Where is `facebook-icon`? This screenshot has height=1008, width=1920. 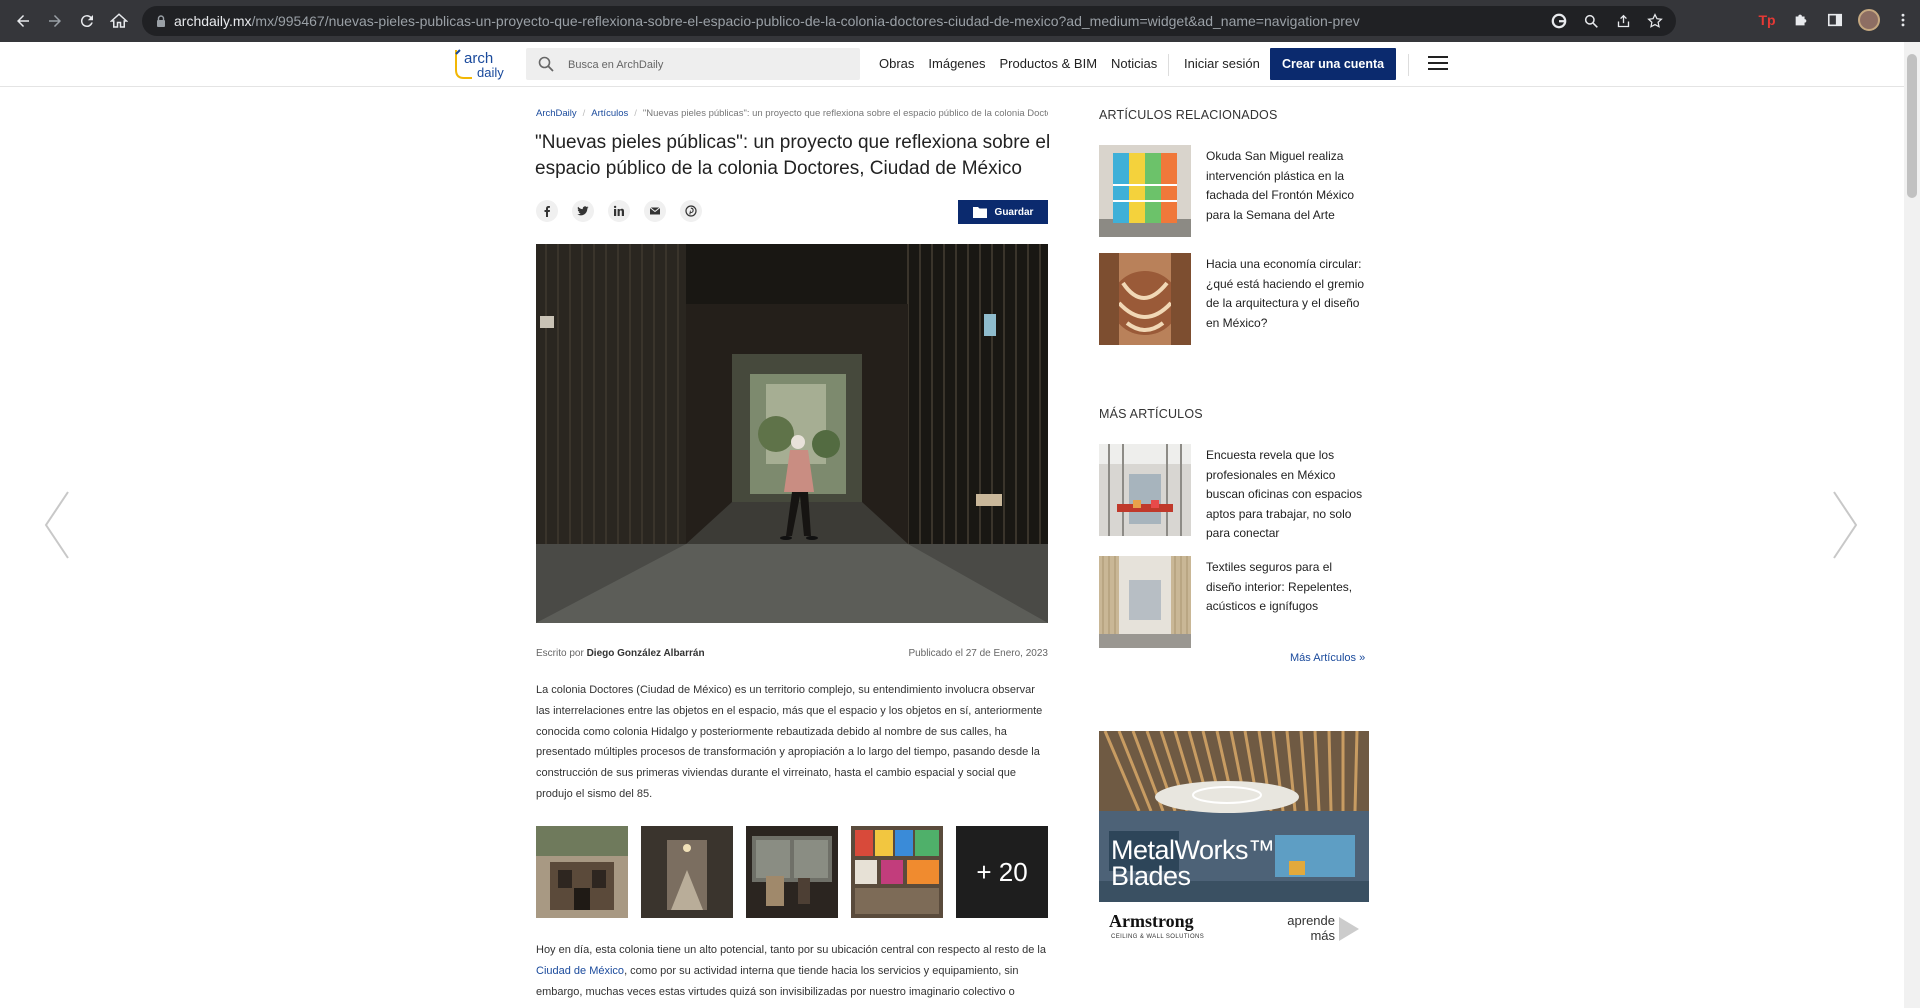
facebook-icon is located at coordinates (547, 211).